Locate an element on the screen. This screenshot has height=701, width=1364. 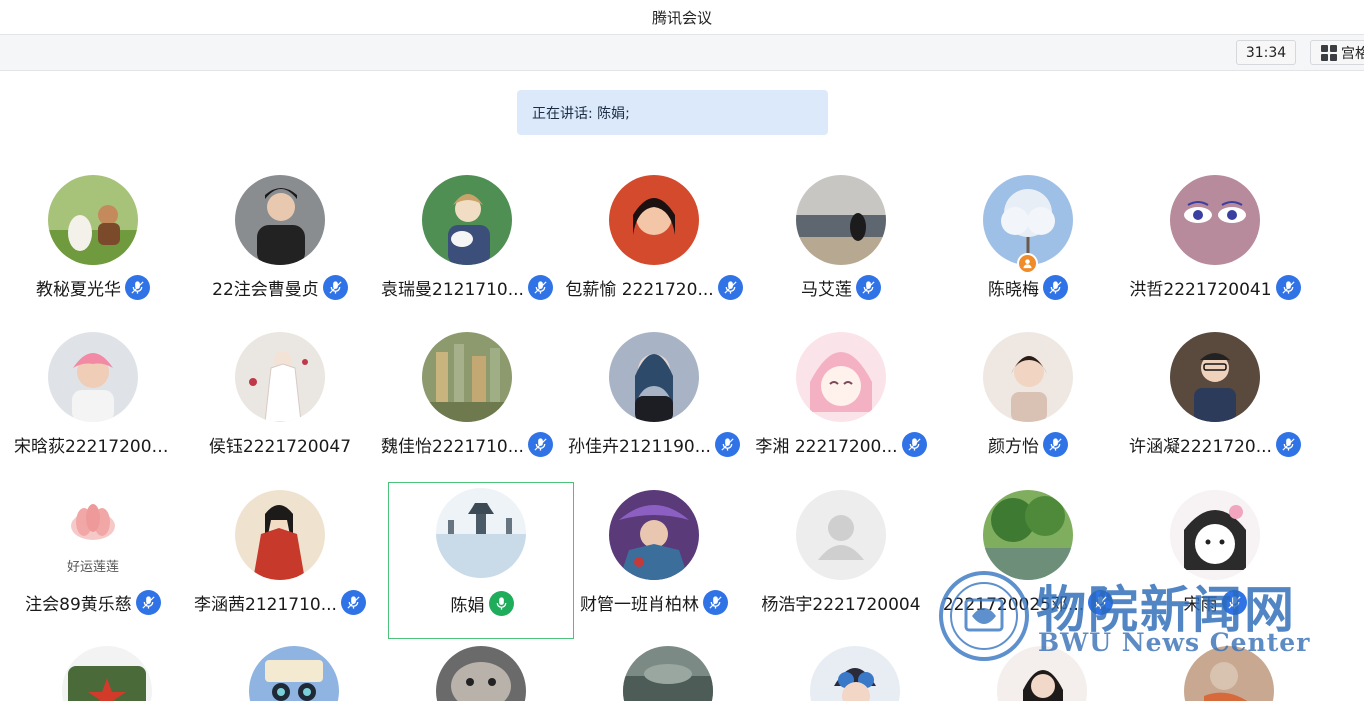
watermark-english: BWU News Center is located at coordinates (1174, 642).